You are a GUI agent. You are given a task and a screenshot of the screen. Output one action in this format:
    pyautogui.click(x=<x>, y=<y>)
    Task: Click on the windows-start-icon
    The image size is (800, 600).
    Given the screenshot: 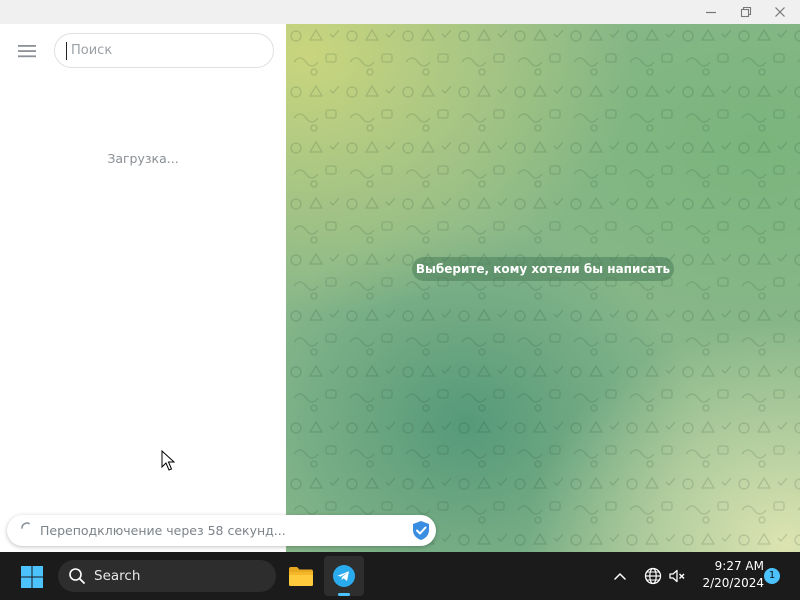 What is the action you would take?
    pyautogui.click(x=32, y=577)
    